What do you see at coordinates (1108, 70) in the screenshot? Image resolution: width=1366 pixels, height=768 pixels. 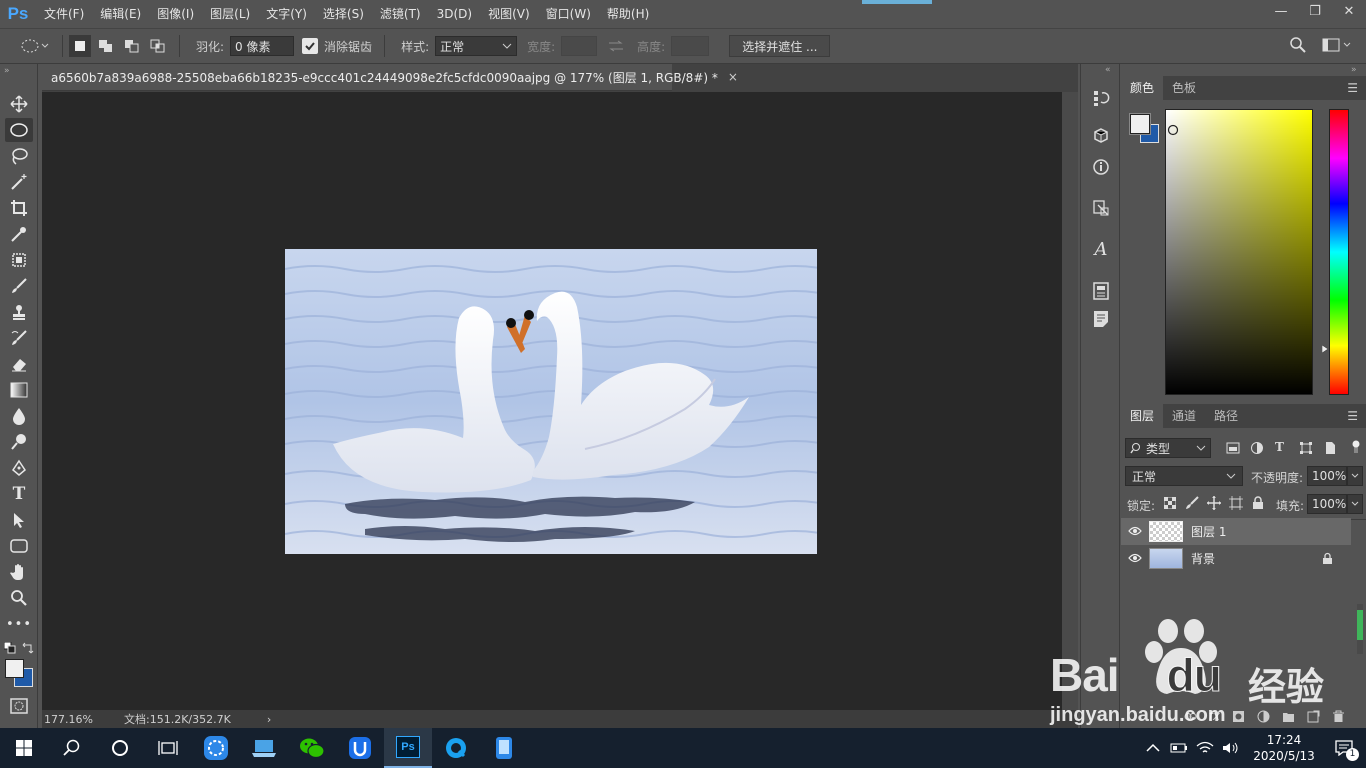 I see `collapse-arrows-icon: «` at bounding box center [1108, 70].